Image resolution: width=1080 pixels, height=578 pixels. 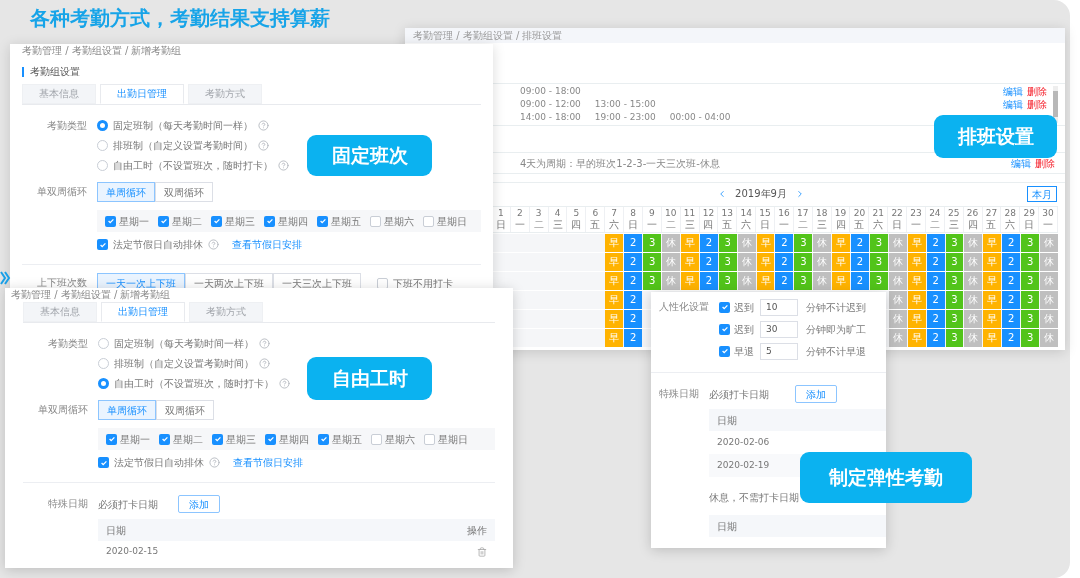 I want to click on option-label: 分钟即为旷工, so click(x=836, y=329).